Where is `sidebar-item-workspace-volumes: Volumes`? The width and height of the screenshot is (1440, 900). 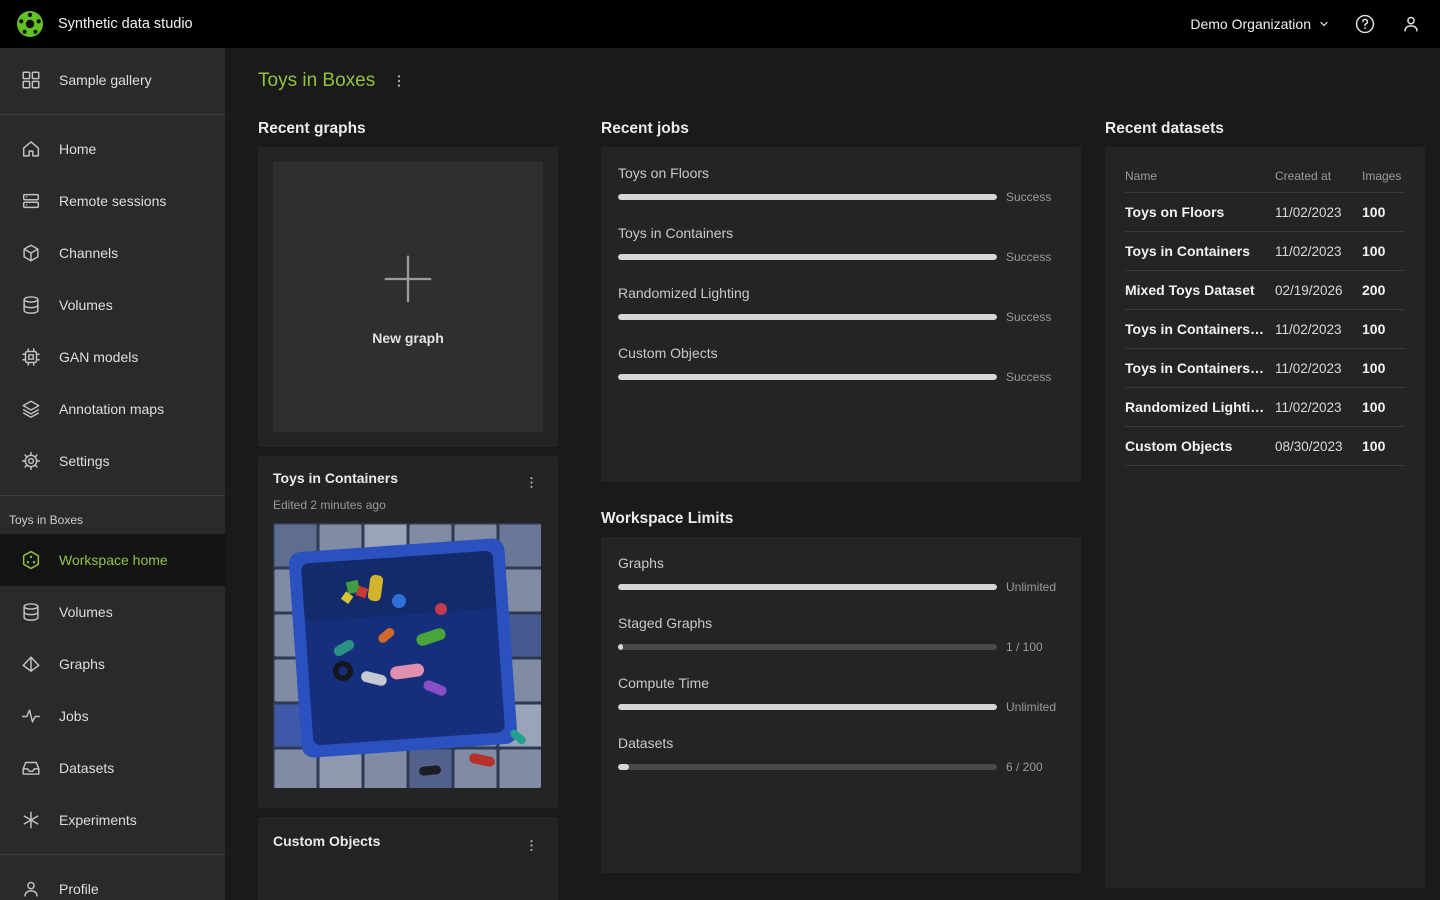 sidebar-item-workspace-volumes: Volumes is located at coordinates (112, 612).